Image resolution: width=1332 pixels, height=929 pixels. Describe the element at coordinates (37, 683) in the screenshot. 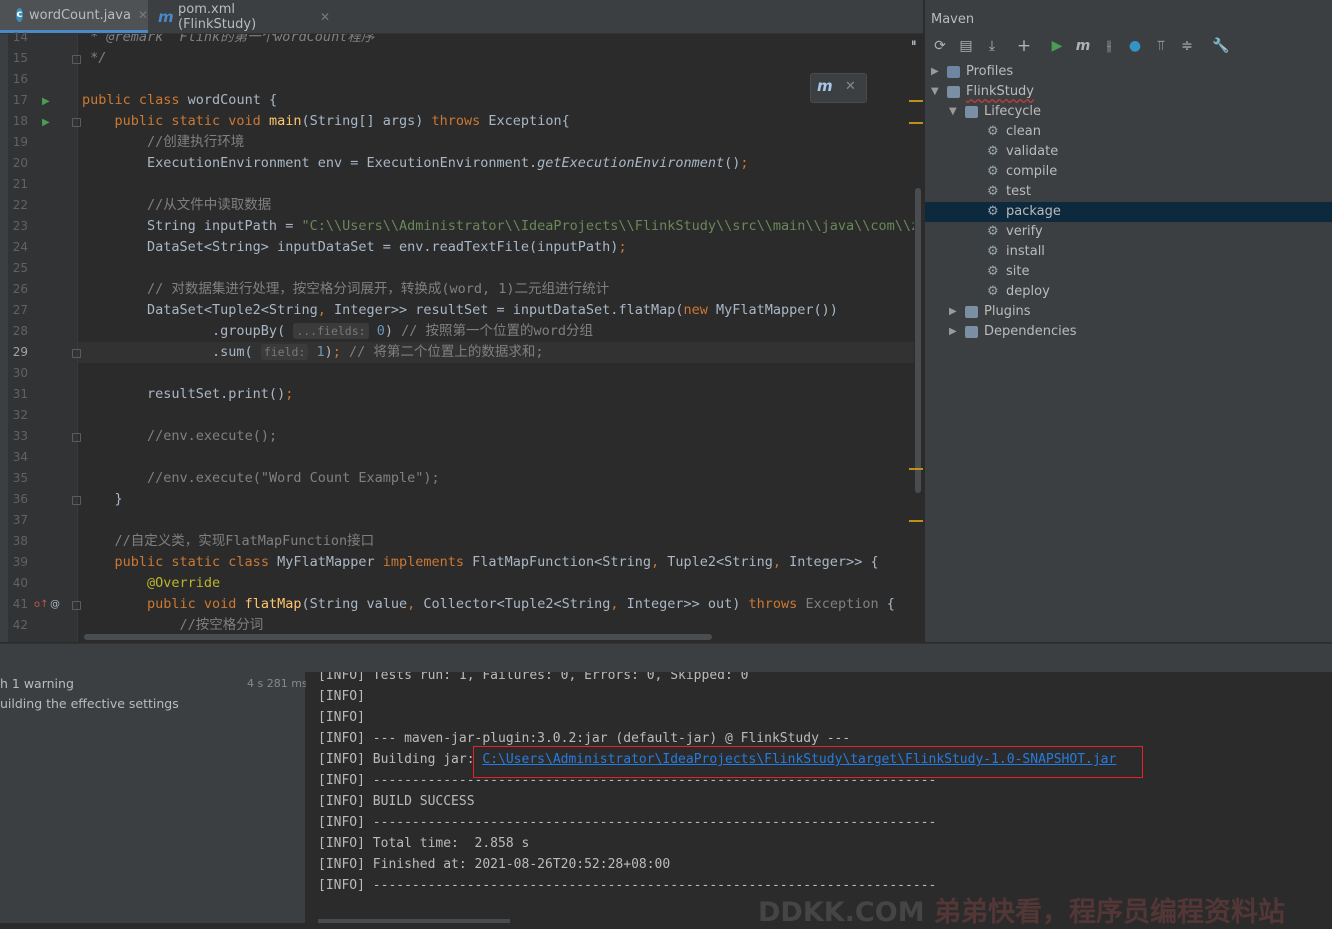

I see `build-row-label: h 1 warning` at that location.